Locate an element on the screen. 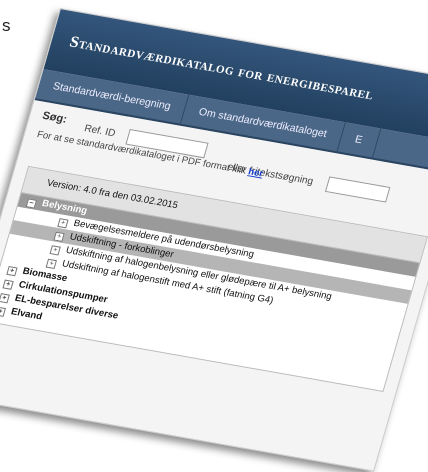 This screenshot has height=472, width=428. pdf-link: her is located at coordinates (256, 172).